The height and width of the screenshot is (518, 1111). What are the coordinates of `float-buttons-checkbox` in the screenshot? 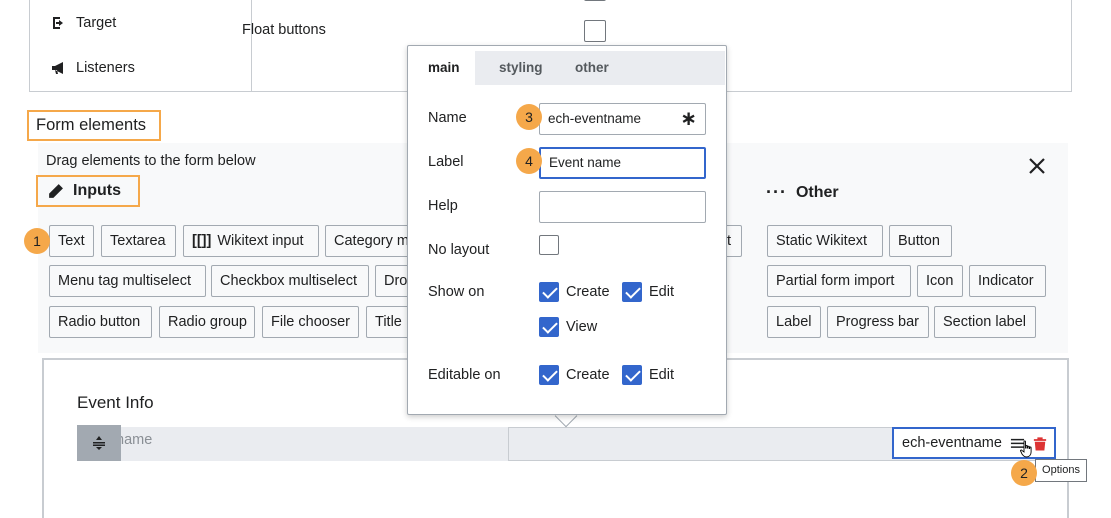 It's located at (595, 31).